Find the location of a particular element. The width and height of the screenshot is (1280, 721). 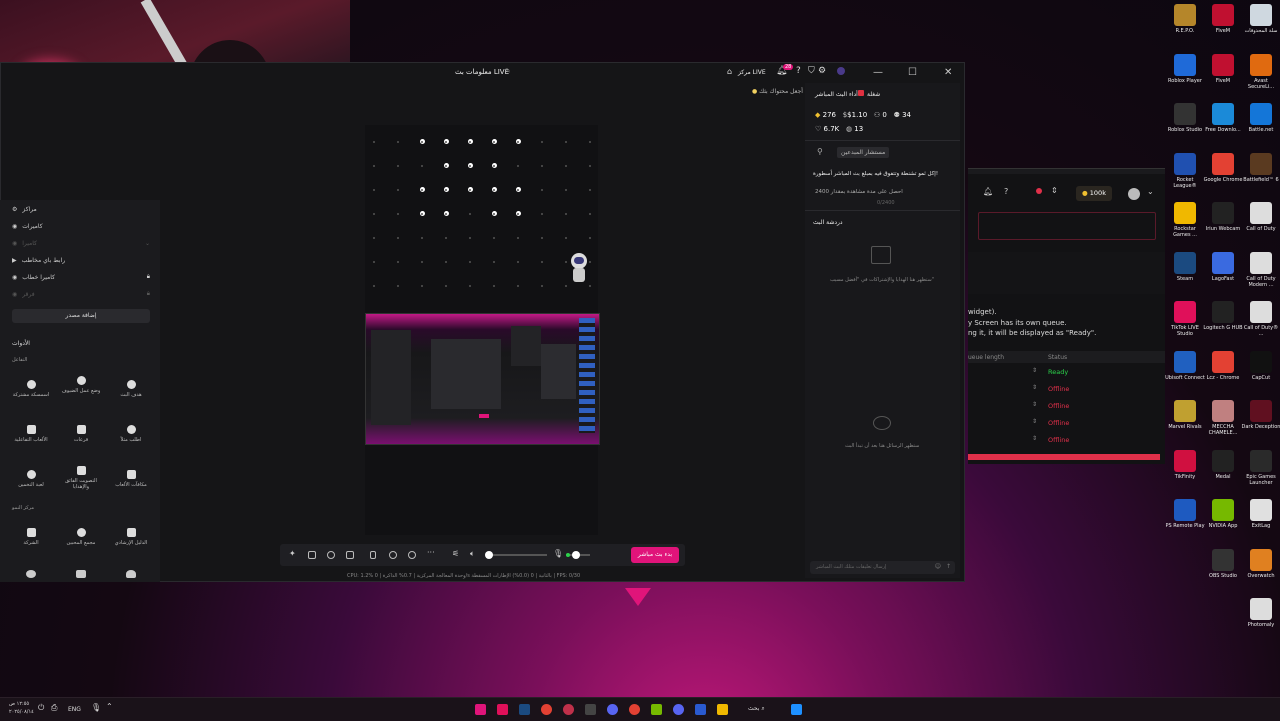

desktop-icon: Logitech G HUB is located at coordinates (1223, 316).